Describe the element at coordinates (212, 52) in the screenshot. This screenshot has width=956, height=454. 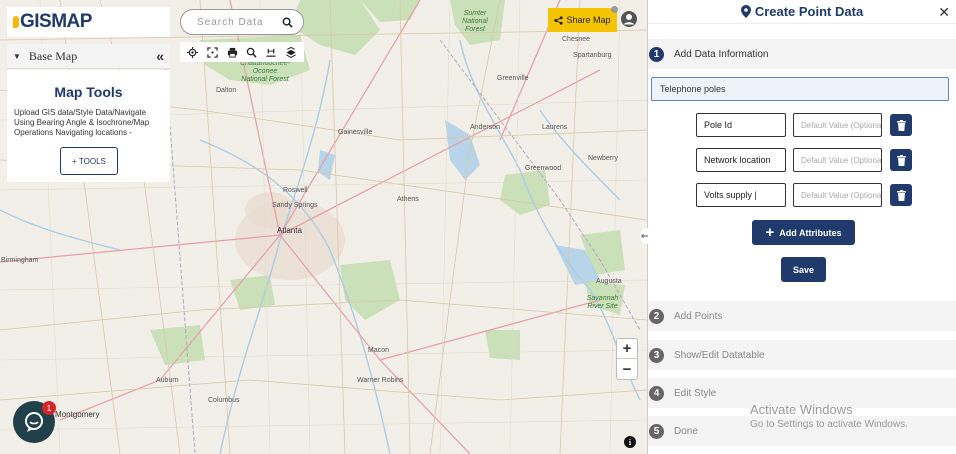
I see `fullscreen-icon` at that location.